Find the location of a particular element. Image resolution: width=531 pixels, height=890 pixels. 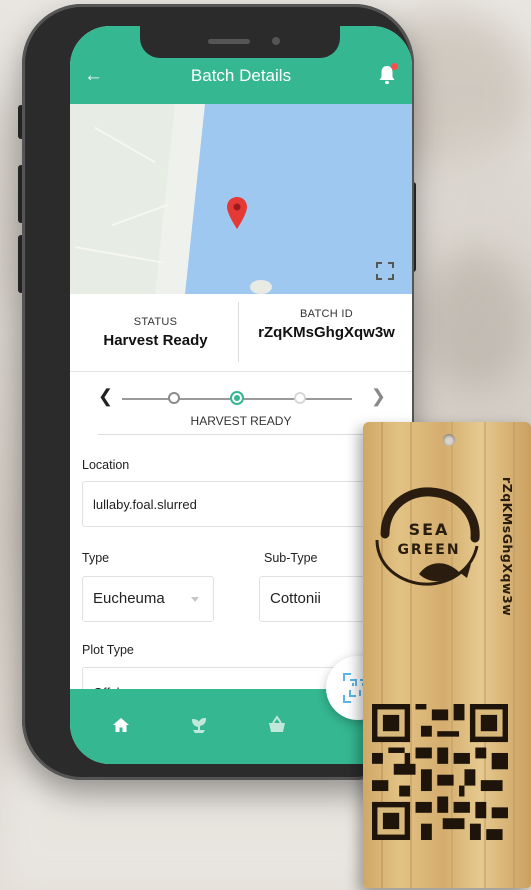

page-title: Batch Details is located at coordinates (241, 75).